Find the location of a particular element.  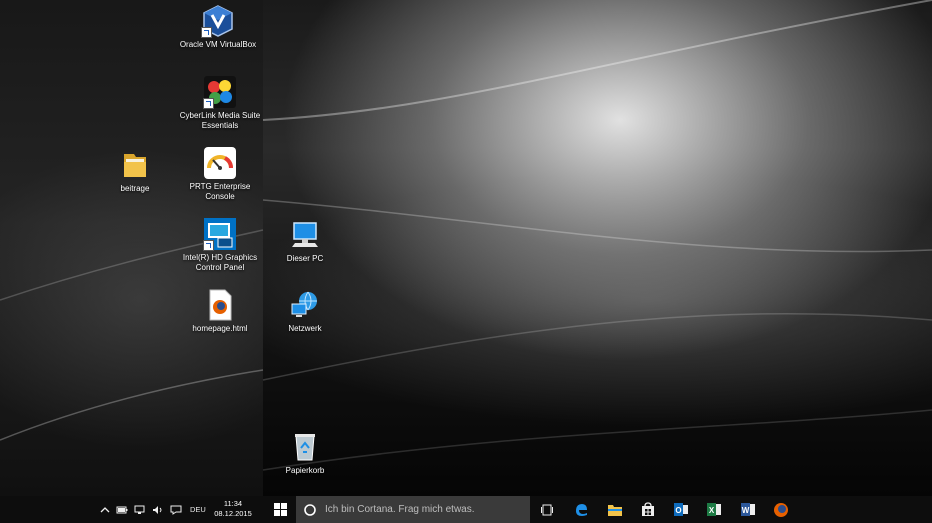

word-icon: W is located at coordinates (748, 509).